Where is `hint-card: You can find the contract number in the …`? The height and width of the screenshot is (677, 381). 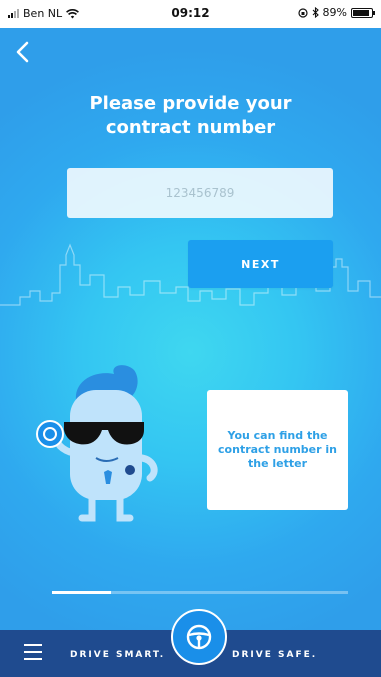 hint-card: You can find the contract number in the … is located at coordinates (277, 450).